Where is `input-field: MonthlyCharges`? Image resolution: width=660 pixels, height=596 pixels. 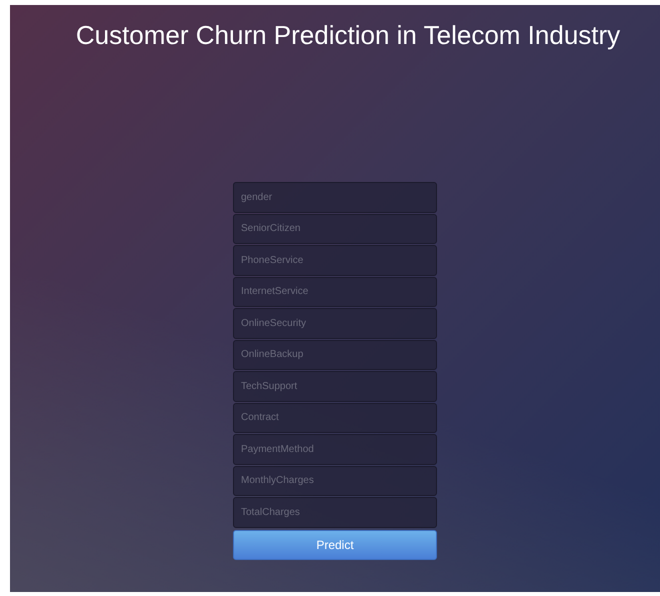
input-field: MonthlyCharges is located at coordinates (335, 481).